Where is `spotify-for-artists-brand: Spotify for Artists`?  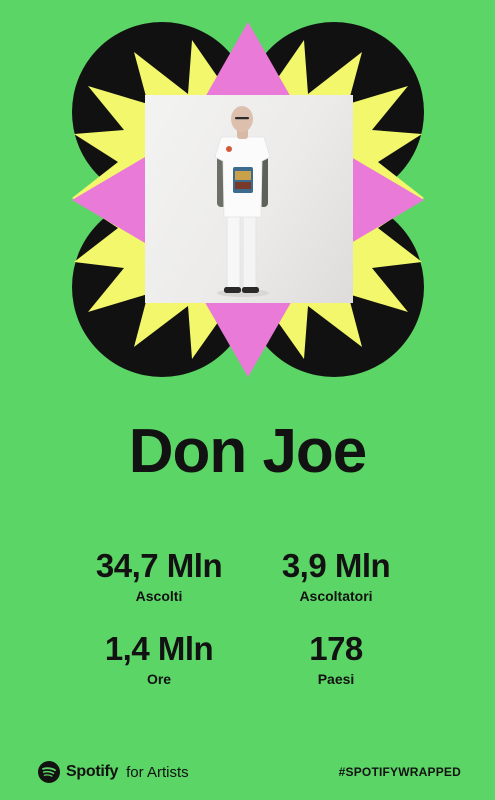
spotify-for-artists-brand: Spotify for Artists is located at coordinates (113, 772).